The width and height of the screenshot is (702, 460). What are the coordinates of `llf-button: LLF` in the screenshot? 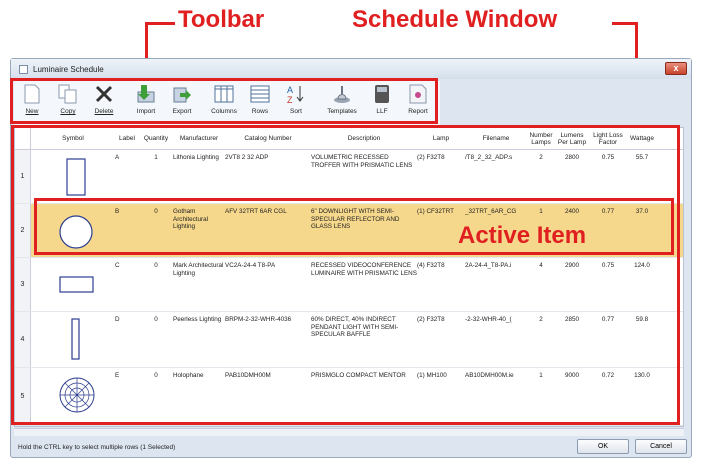 It's located at (382, 98).